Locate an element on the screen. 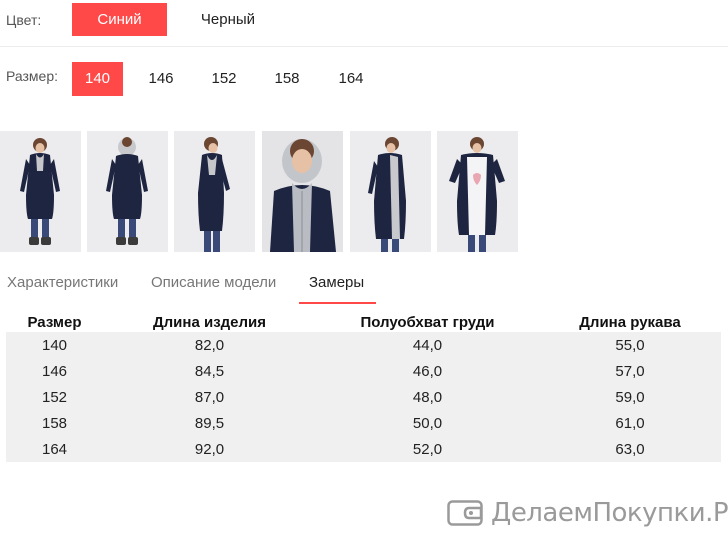 The width and height of the screenshot is (728, 542). size-option-row: Размер: 140 146 152 158 164 is located at coordinates (364, 82).